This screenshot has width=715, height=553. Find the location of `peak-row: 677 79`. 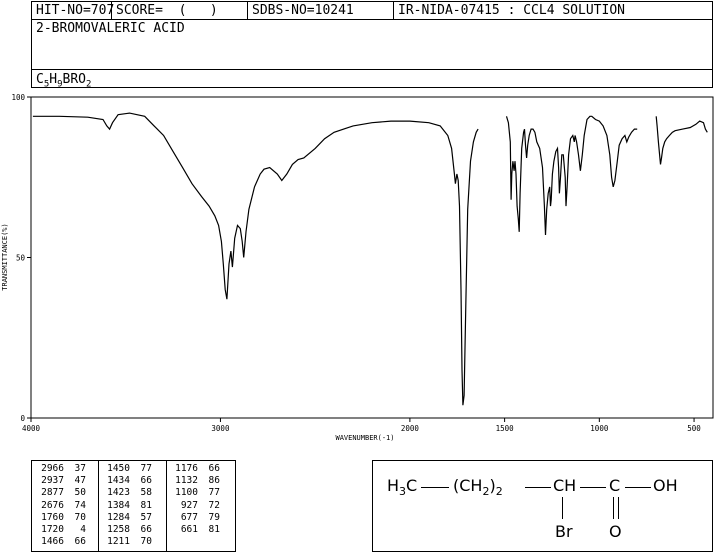

peak-row: 677 79 is located at coordinates (195, 518).